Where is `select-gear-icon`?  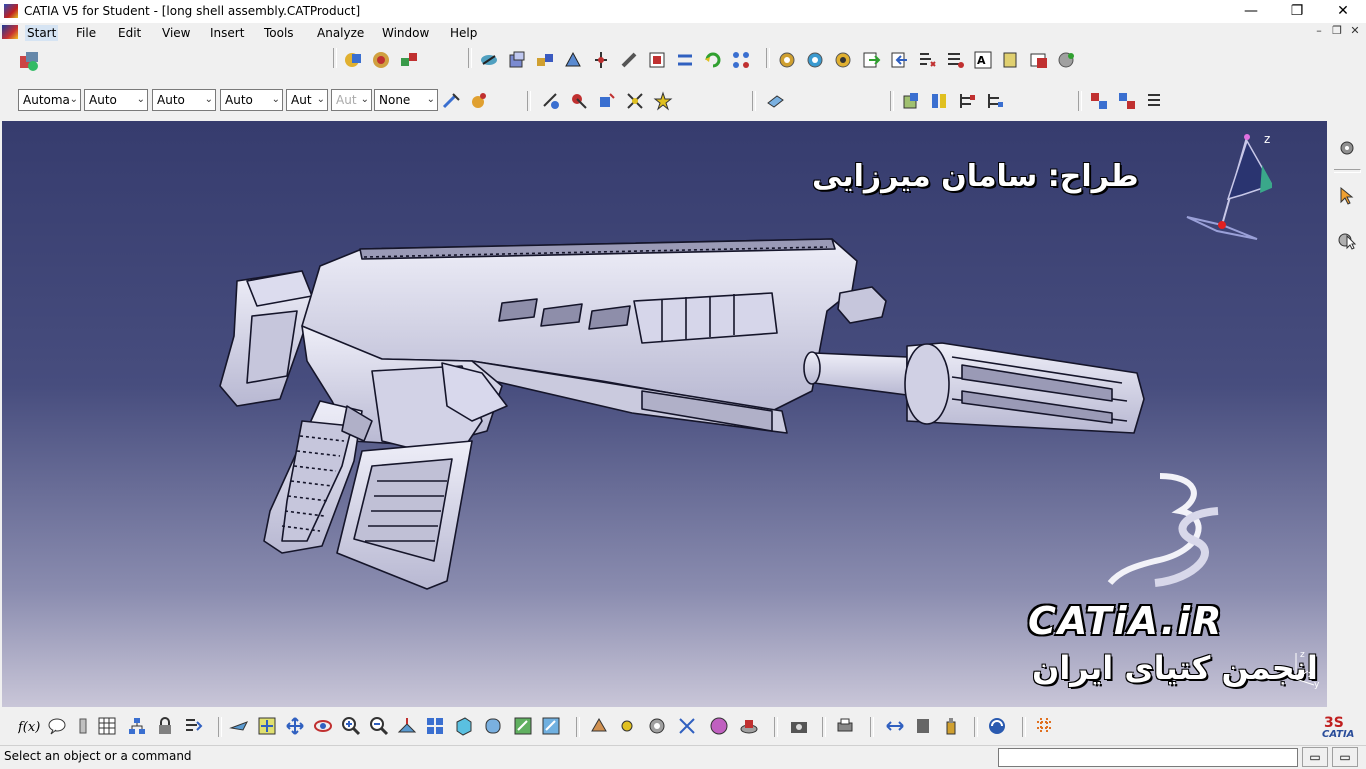 select-gear-icon is located at coordinates (1347, 240).